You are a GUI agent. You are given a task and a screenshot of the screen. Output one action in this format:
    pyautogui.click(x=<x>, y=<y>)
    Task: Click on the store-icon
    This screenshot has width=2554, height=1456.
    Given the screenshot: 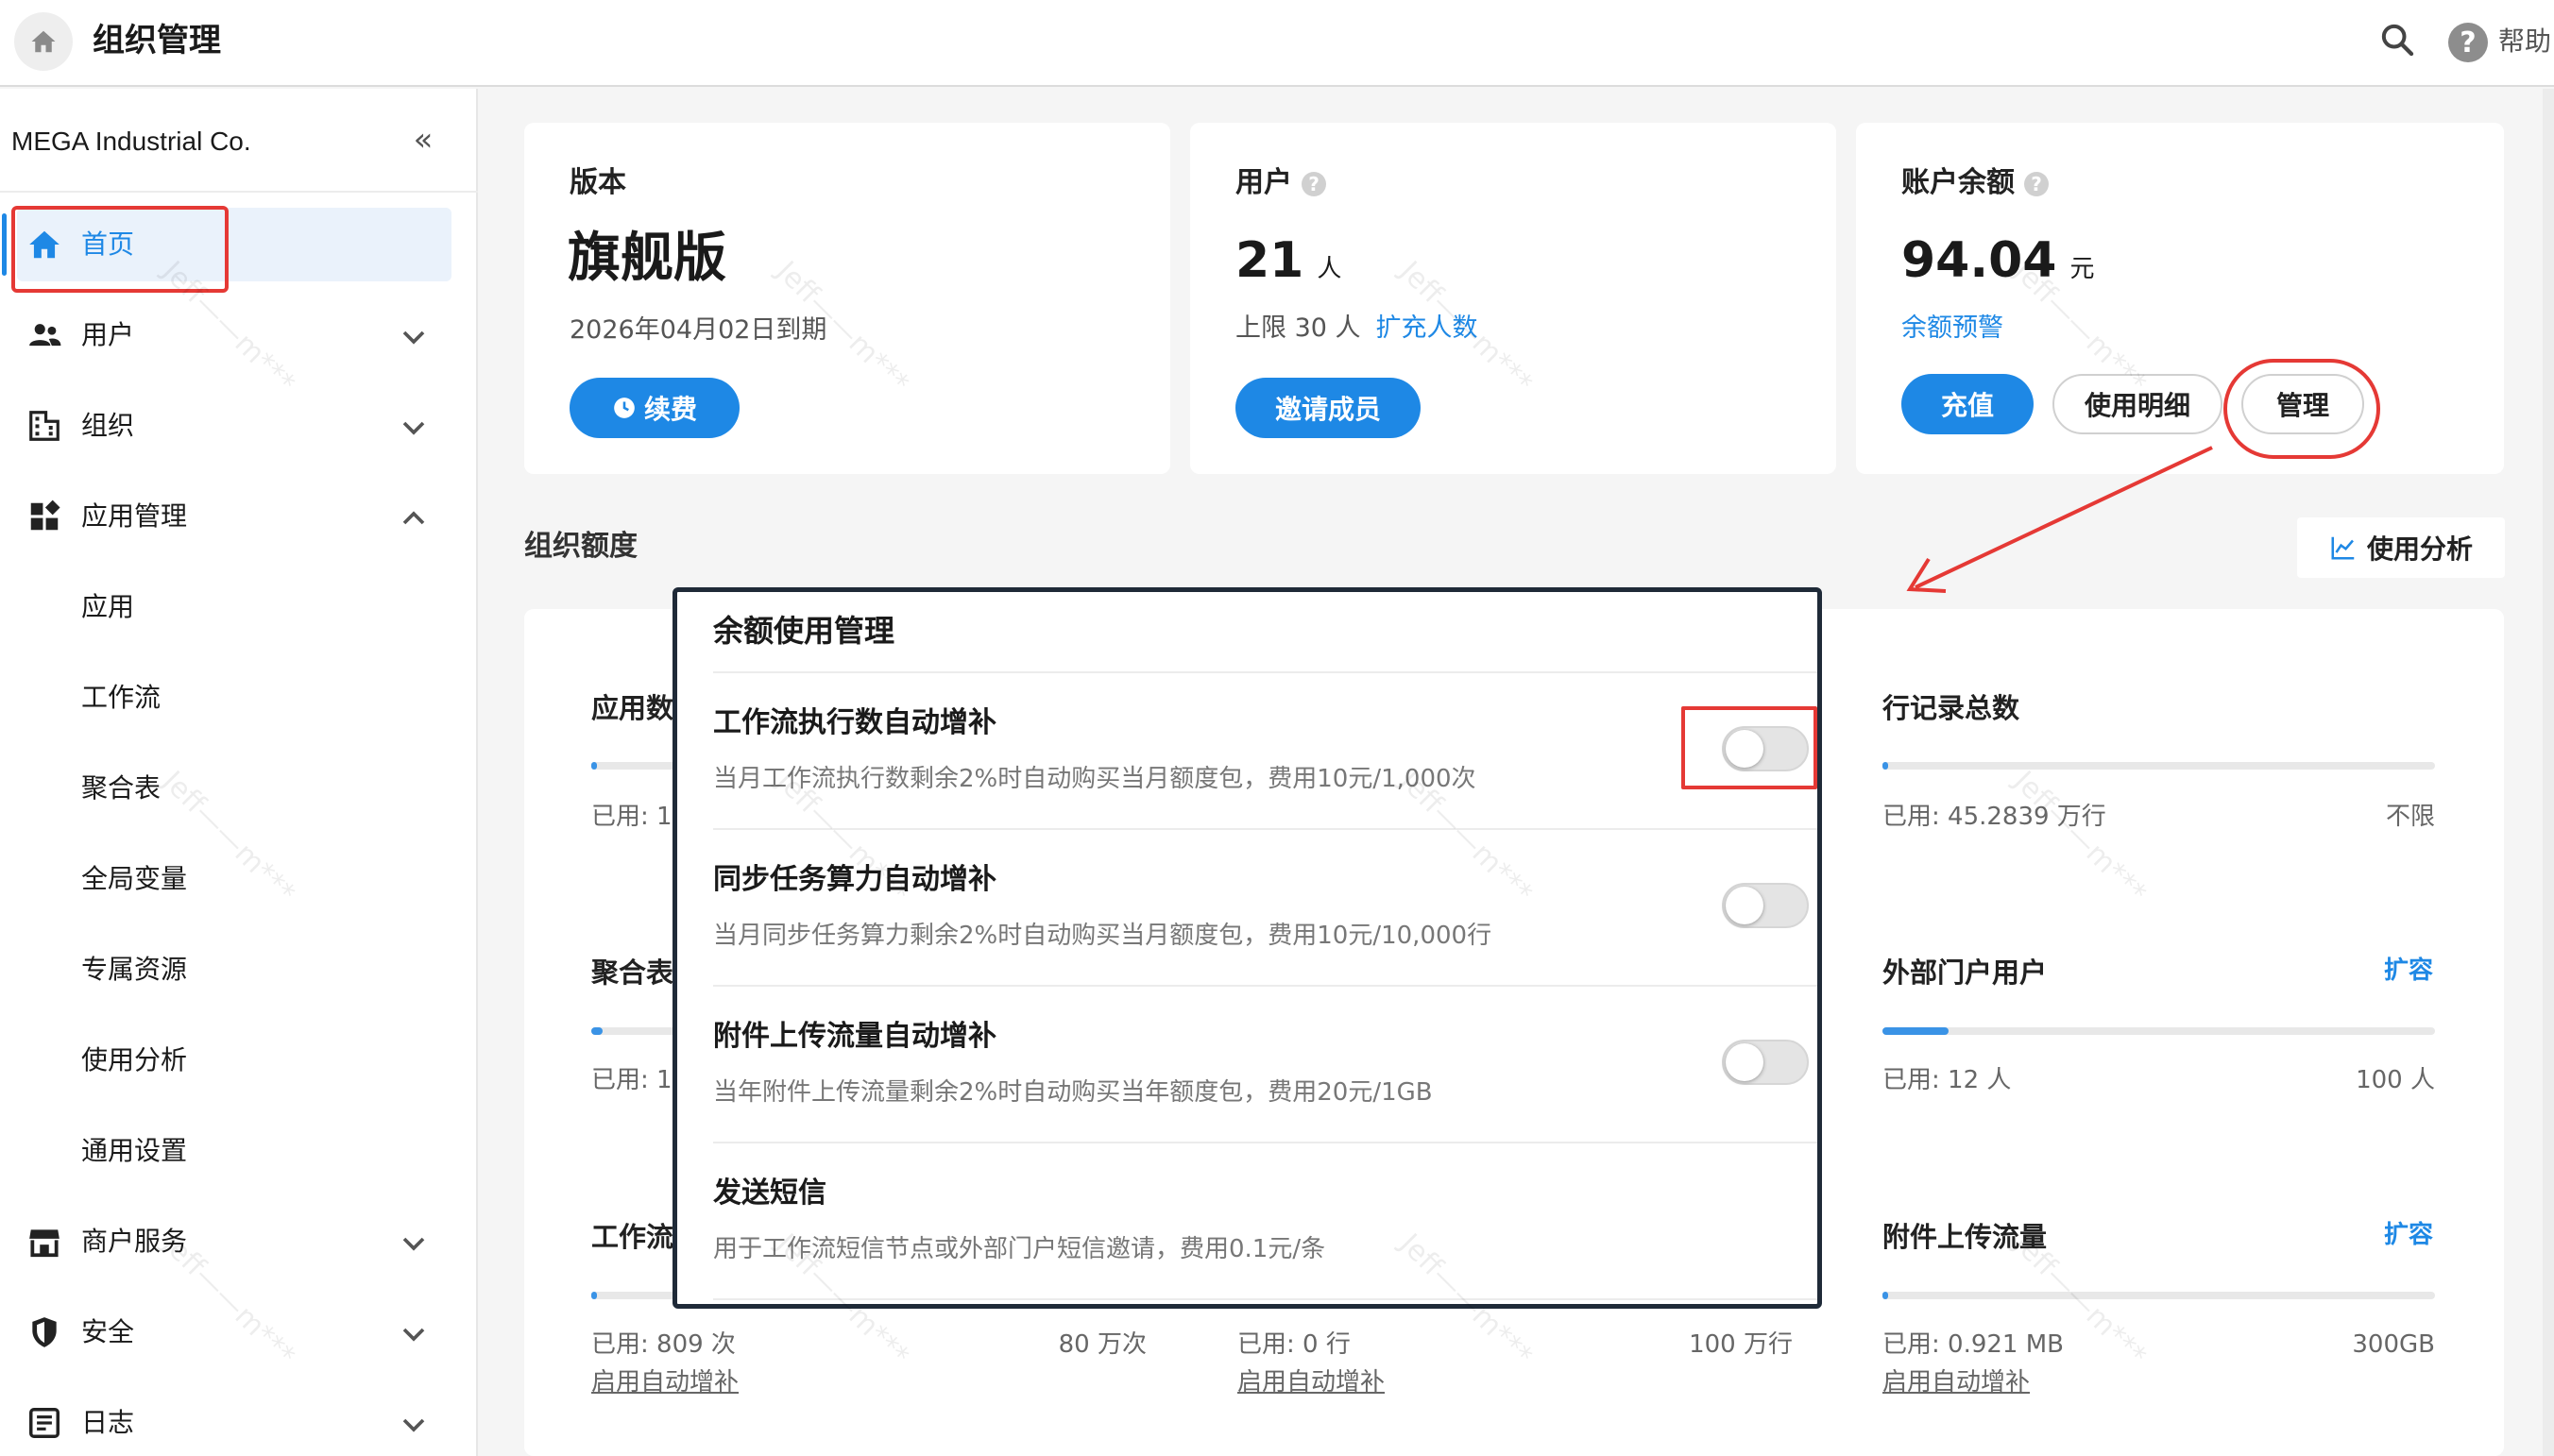 What is the action you would take?
    pyautogui.click(x=44, y=1243)
    